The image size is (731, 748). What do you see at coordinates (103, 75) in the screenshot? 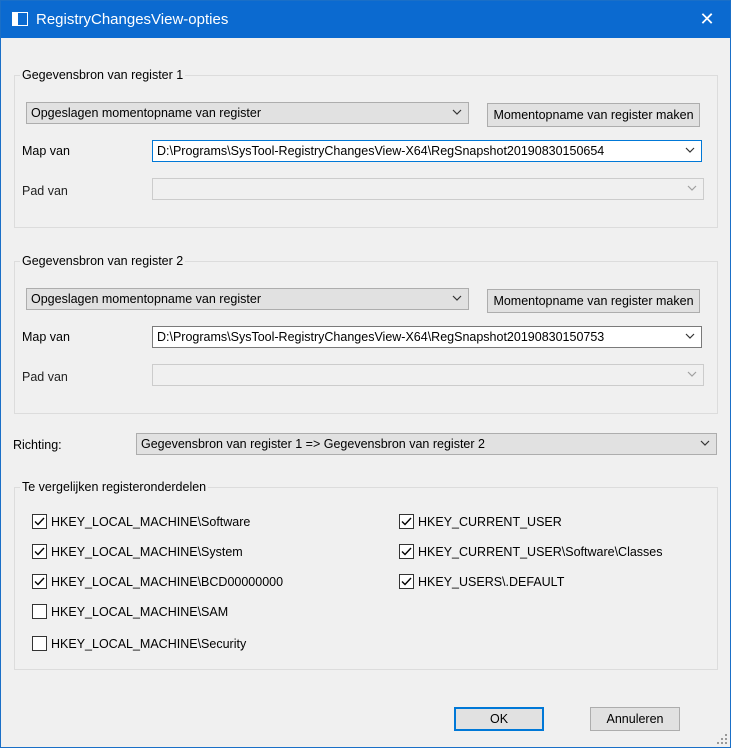
I see `source1-group-title: Gegevensbron van register 1` at bounding box center [103, 75].